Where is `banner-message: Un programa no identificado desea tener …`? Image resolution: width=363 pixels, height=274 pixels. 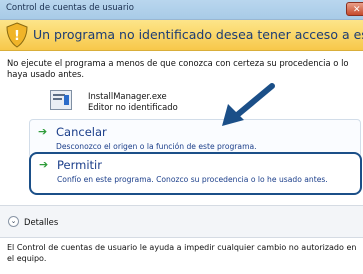 banner-message: Un programa no identificado desea tener … is located at coordinates (198, 34).